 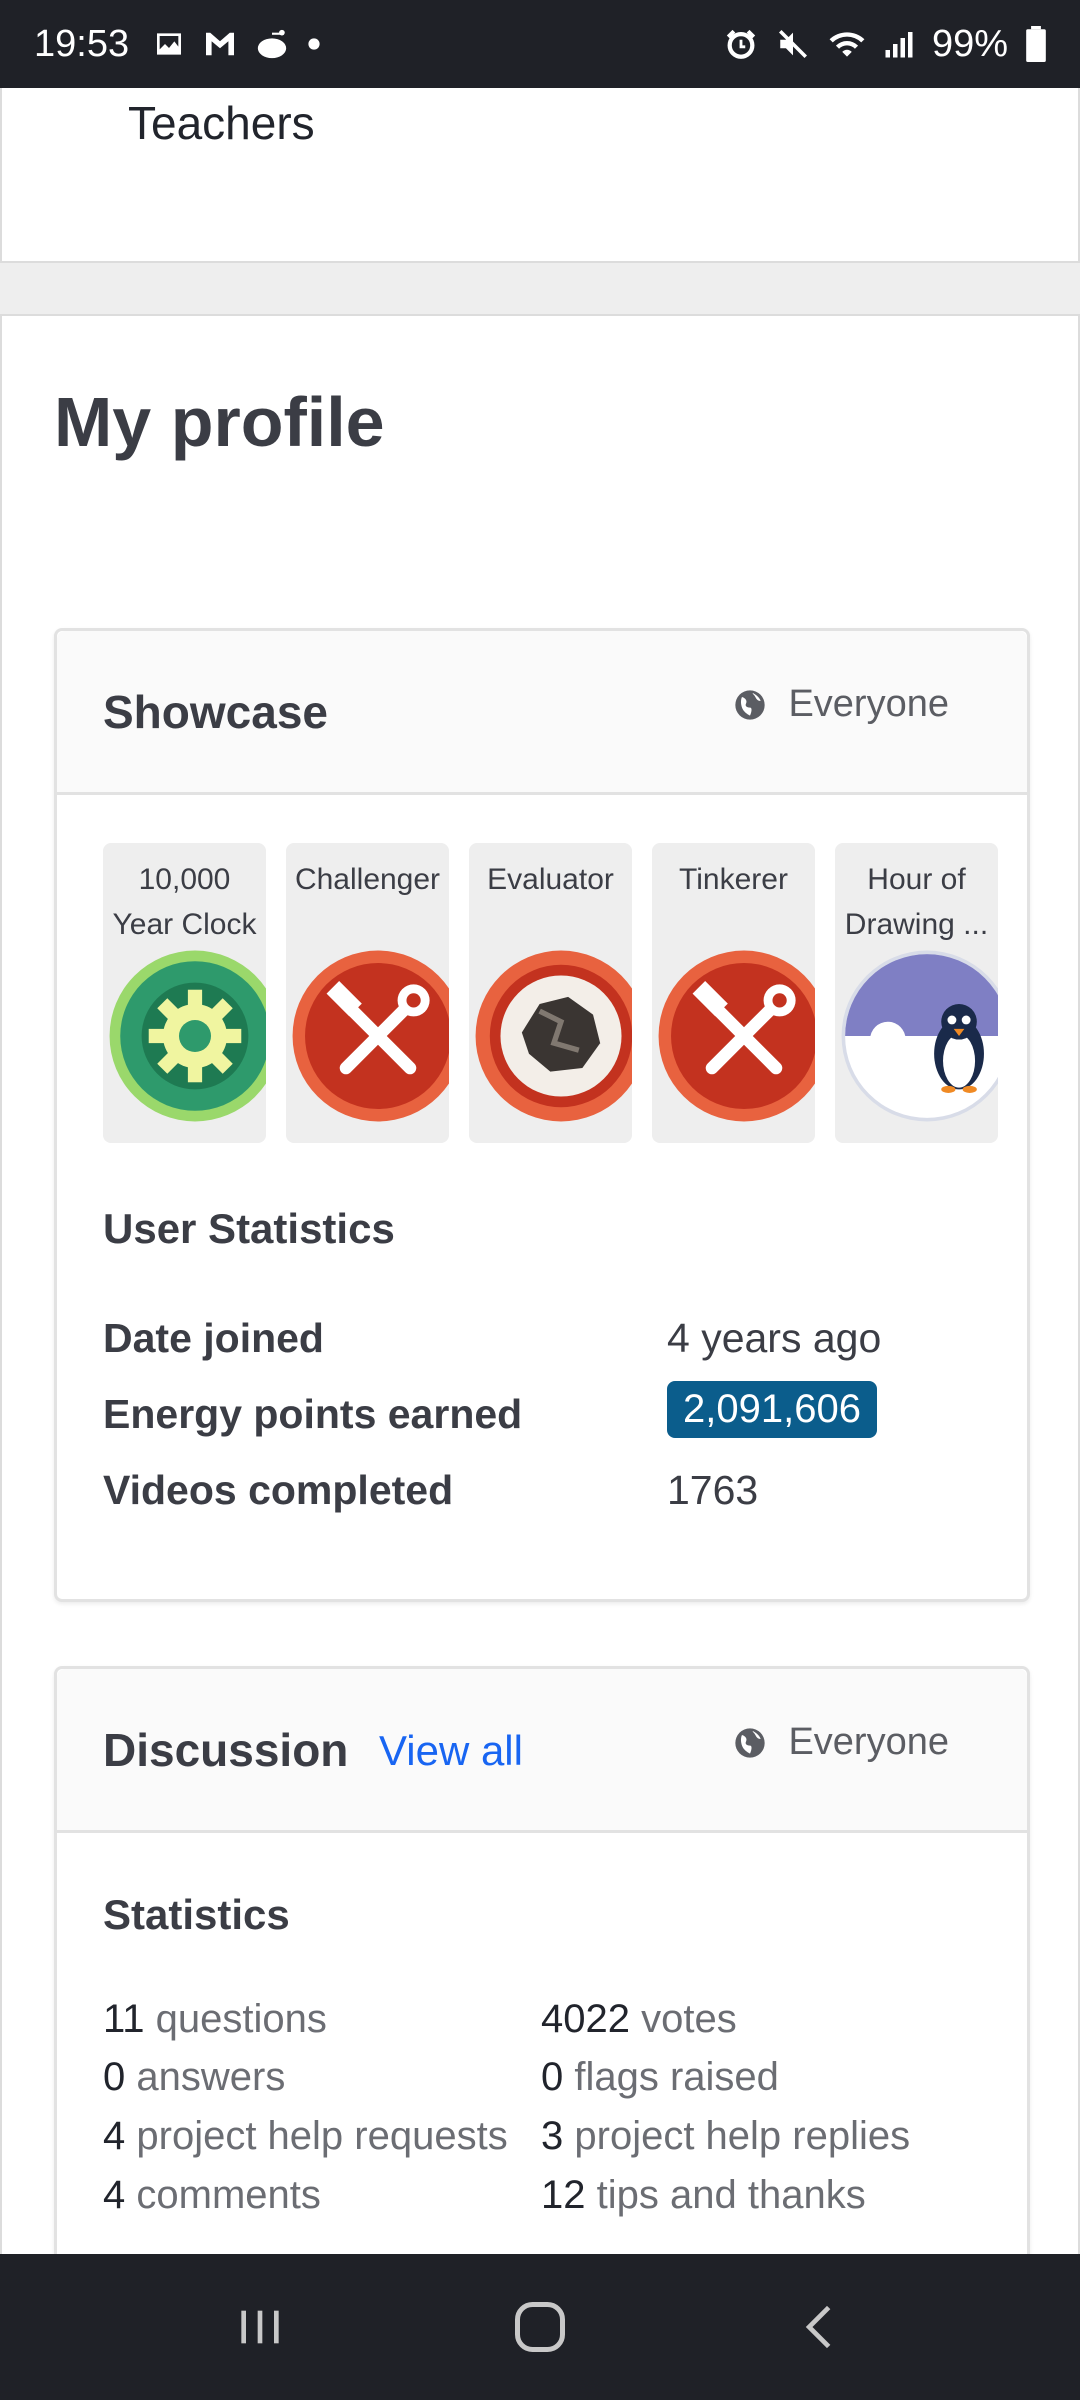 What do you see at coordinates (543, 1345) in the screenshot?
I see `stat-row-date-joined: Date joined 4 years ago` at bounding box center [543, 1345].